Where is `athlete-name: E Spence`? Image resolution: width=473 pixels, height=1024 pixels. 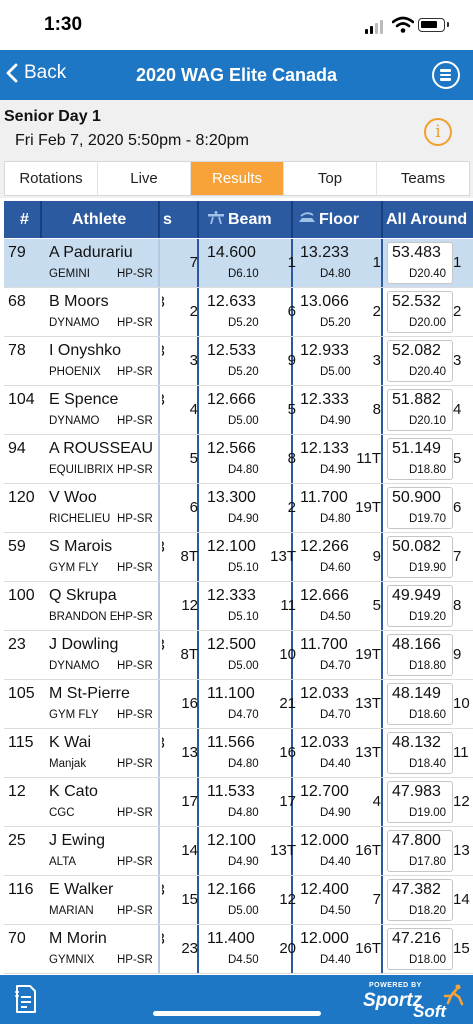
athlete-name: E Spence is located at coordinates (84, 399).